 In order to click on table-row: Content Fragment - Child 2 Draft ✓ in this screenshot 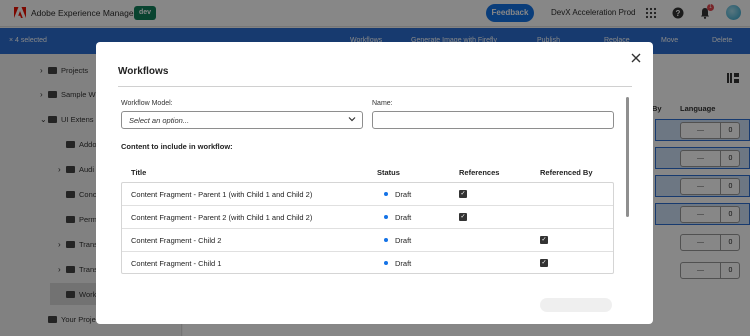, I will do `click(367, 240)`.